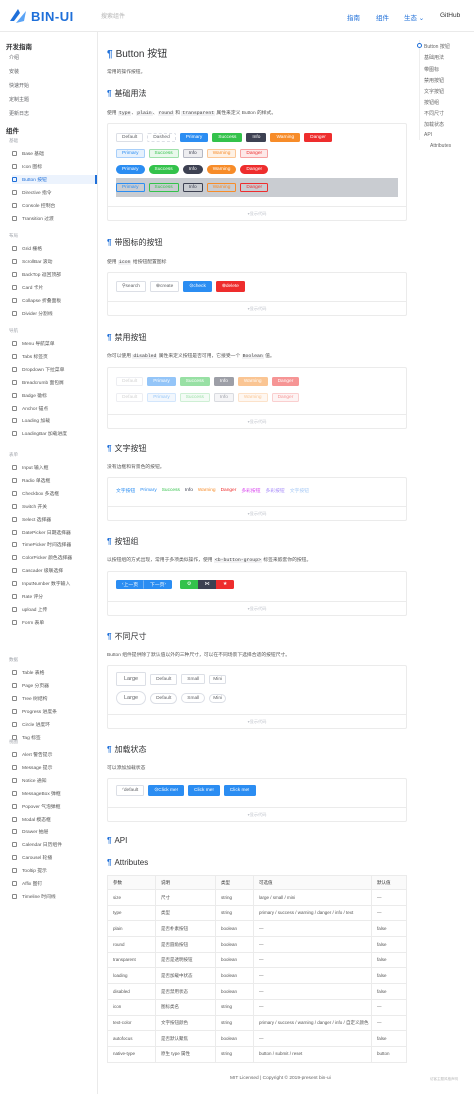 The image size is (474, 1094). I want to click on sidebar-link: 更新日志, so click(19, 113).